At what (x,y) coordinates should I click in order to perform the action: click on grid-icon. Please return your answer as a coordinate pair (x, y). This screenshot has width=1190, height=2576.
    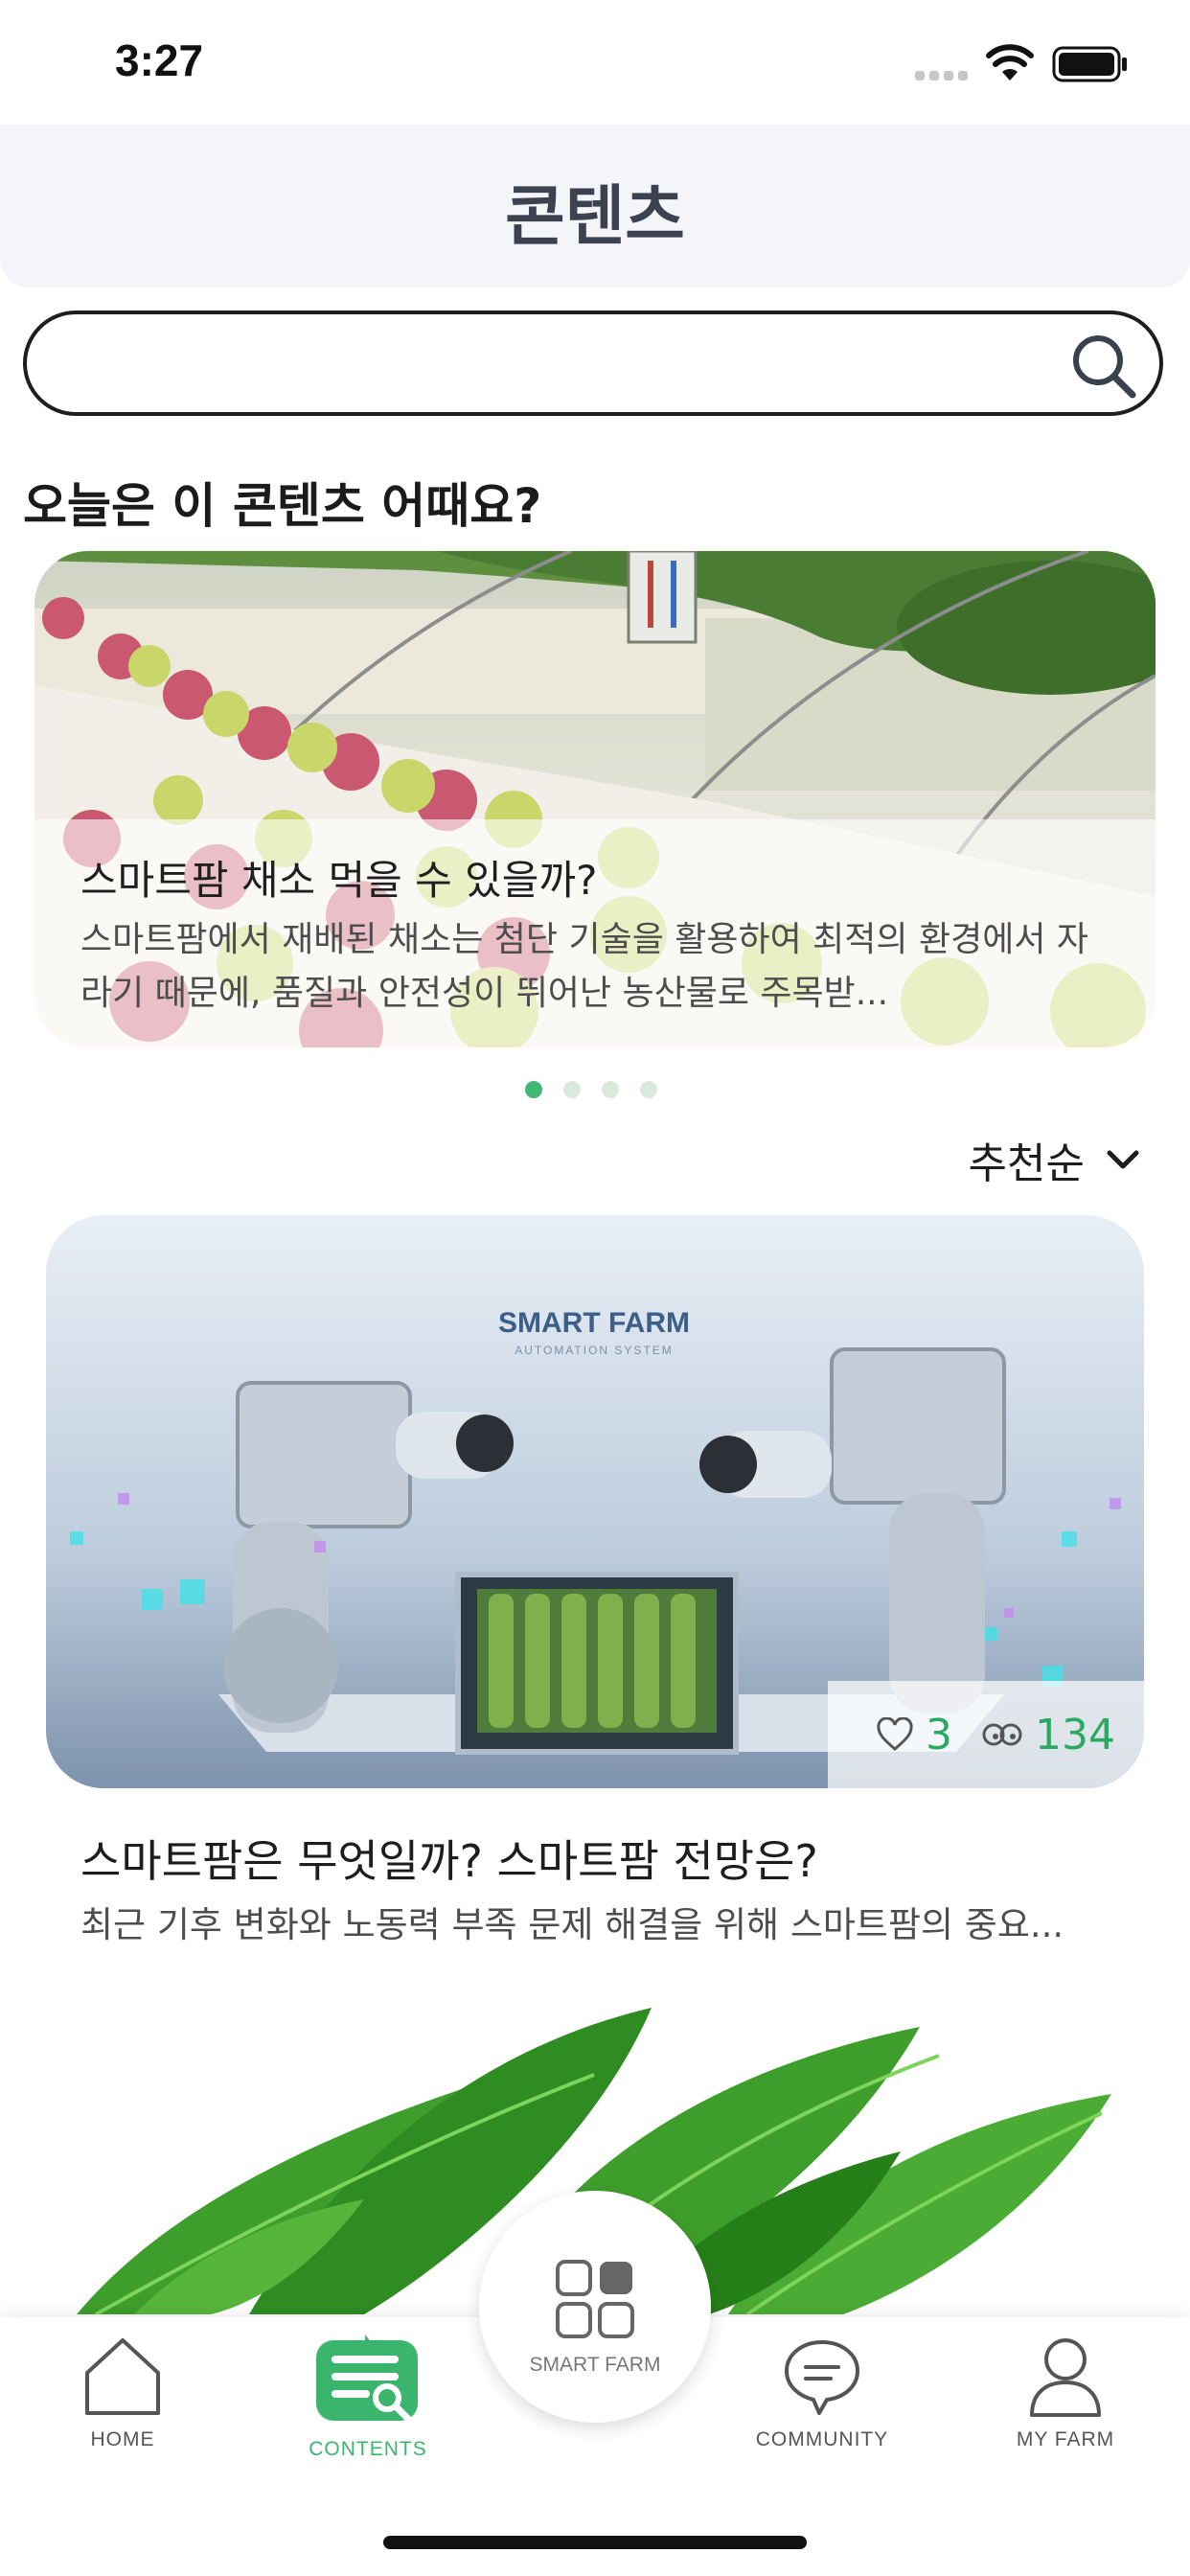
    Looking at the image, I should click on (595, 2299).